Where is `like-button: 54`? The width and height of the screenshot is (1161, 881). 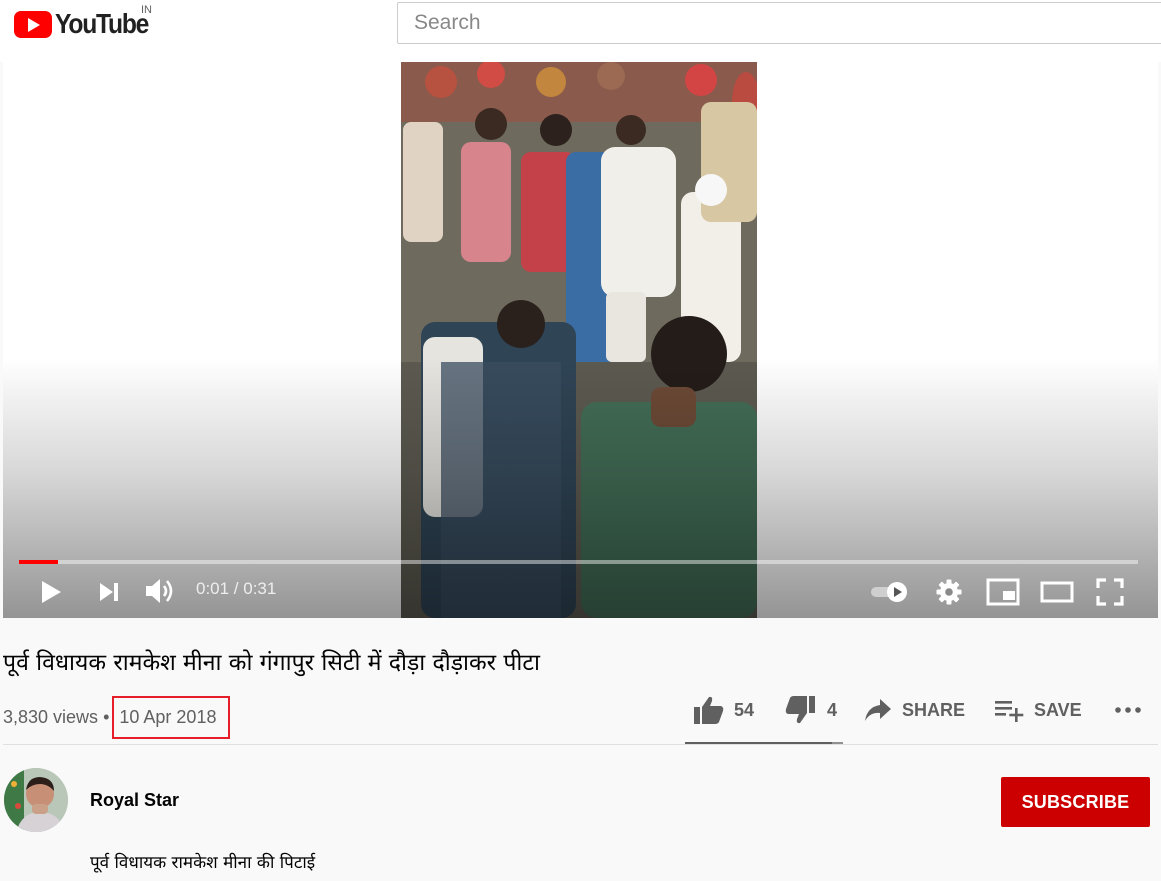
like-button: 54 is located at coordinates (723, 710).